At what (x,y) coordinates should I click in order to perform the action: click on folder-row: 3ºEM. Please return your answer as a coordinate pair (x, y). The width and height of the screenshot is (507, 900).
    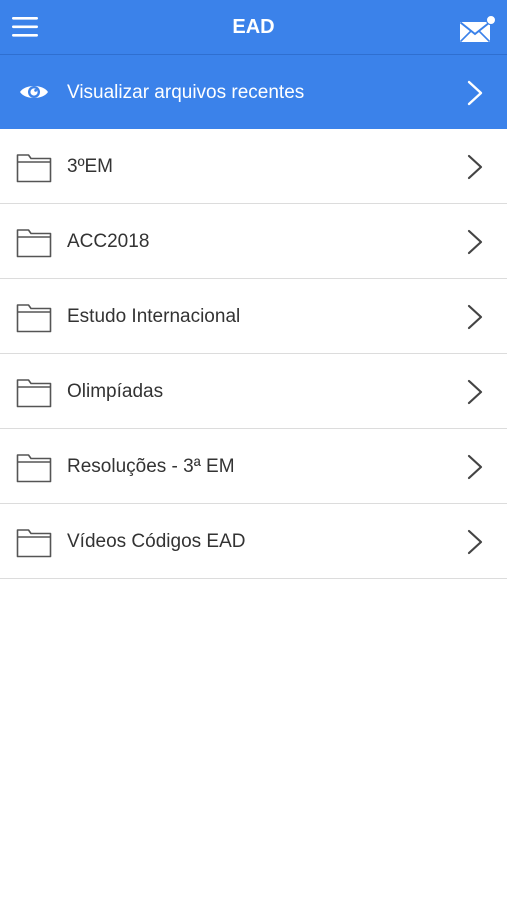
    Looking at the image, I should click on (253, 166).